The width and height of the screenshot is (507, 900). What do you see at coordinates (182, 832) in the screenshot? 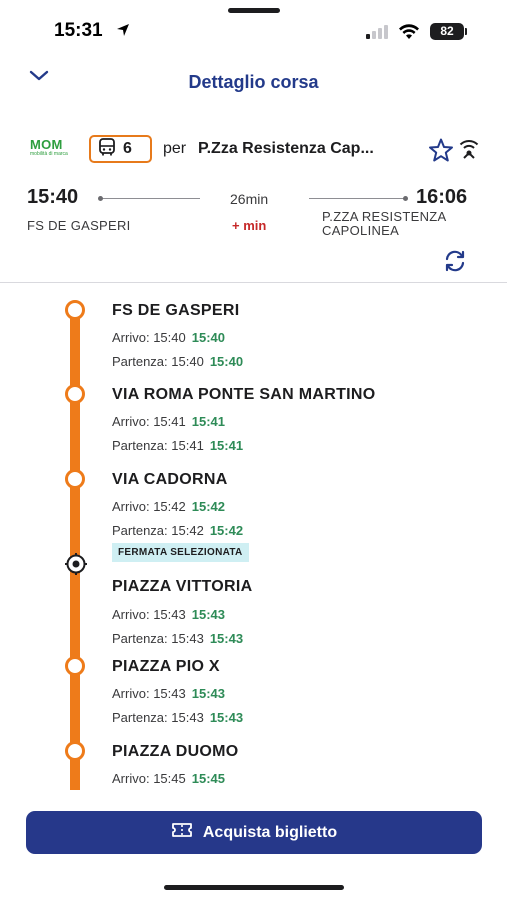
I see `ticket-icon` at bounding box center [182, 832].